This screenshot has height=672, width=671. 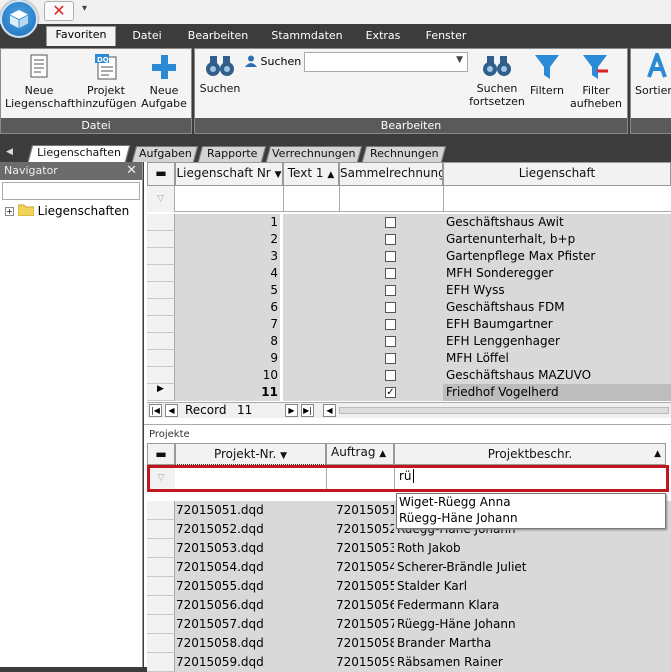 What do you see at coordinates (407, 290) in the screenshot?
I see `table-row: 5 EFH Wyss` at bounding box center [407, 290].